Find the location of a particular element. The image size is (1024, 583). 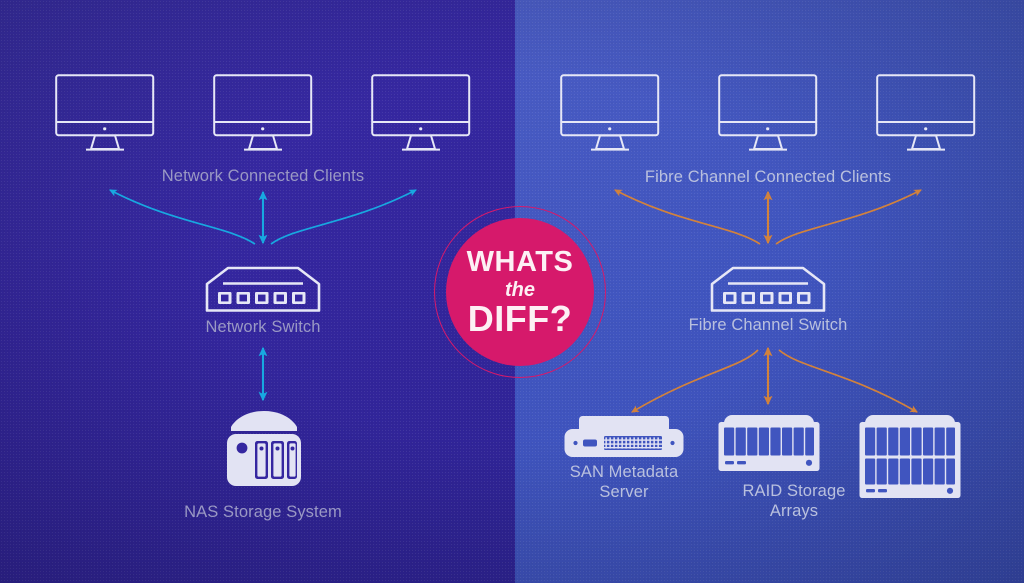

whats-the-diff-badge: WHATS the DIFF? is located at coordinates (520, 292).